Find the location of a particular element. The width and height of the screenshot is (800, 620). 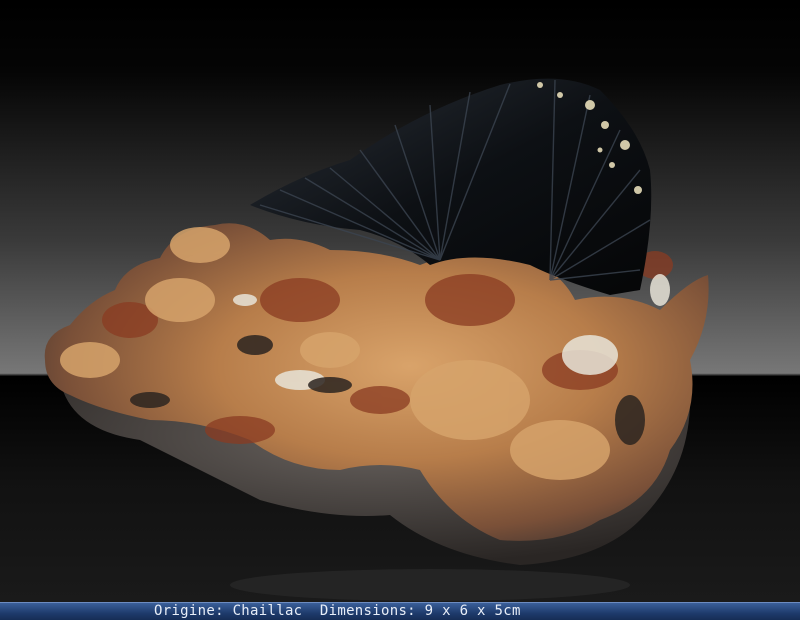

origin-value: Chaillac is located at coordinates (267, 611).